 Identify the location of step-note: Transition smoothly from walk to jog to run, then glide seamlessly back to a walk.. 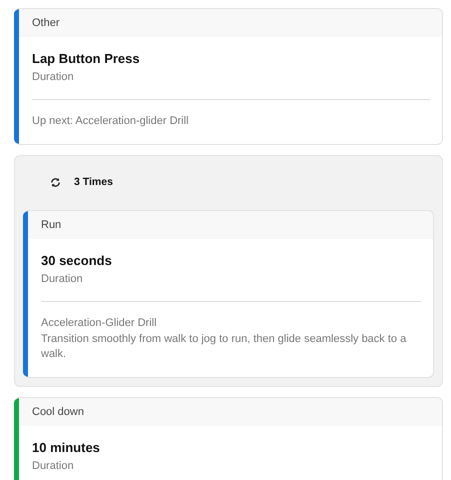
(224, 347).